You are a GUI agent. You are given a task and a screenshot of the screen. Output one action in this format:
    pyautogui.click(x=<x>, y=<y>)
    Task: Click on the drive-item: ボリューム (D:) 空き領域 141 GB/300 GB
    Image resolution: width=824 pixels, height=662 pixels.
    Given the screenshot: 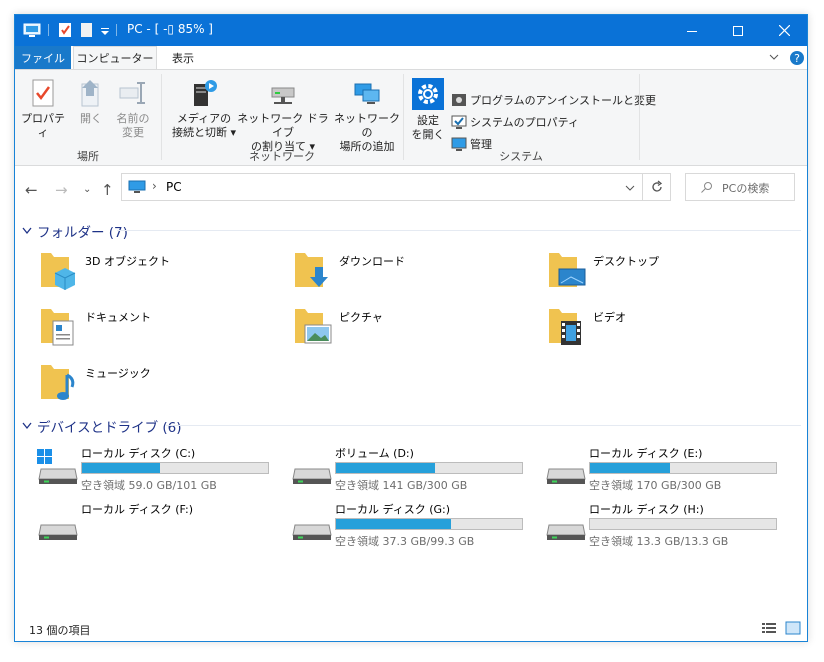 What is the action you would take?
    pyautogui.click(x=414, y=471)
    